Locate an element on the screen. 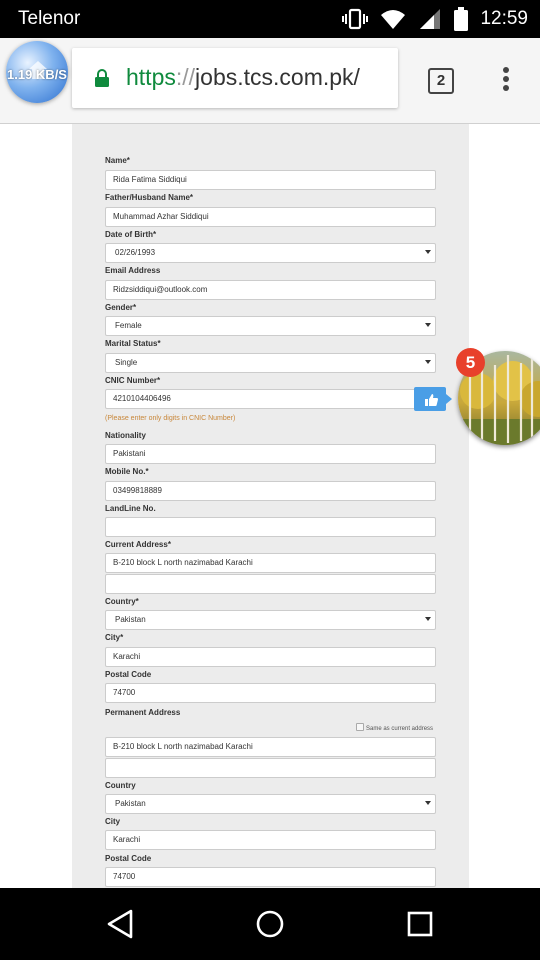 The image size is (540, 960). current-address-line2 is located at coordinates (270, 584).